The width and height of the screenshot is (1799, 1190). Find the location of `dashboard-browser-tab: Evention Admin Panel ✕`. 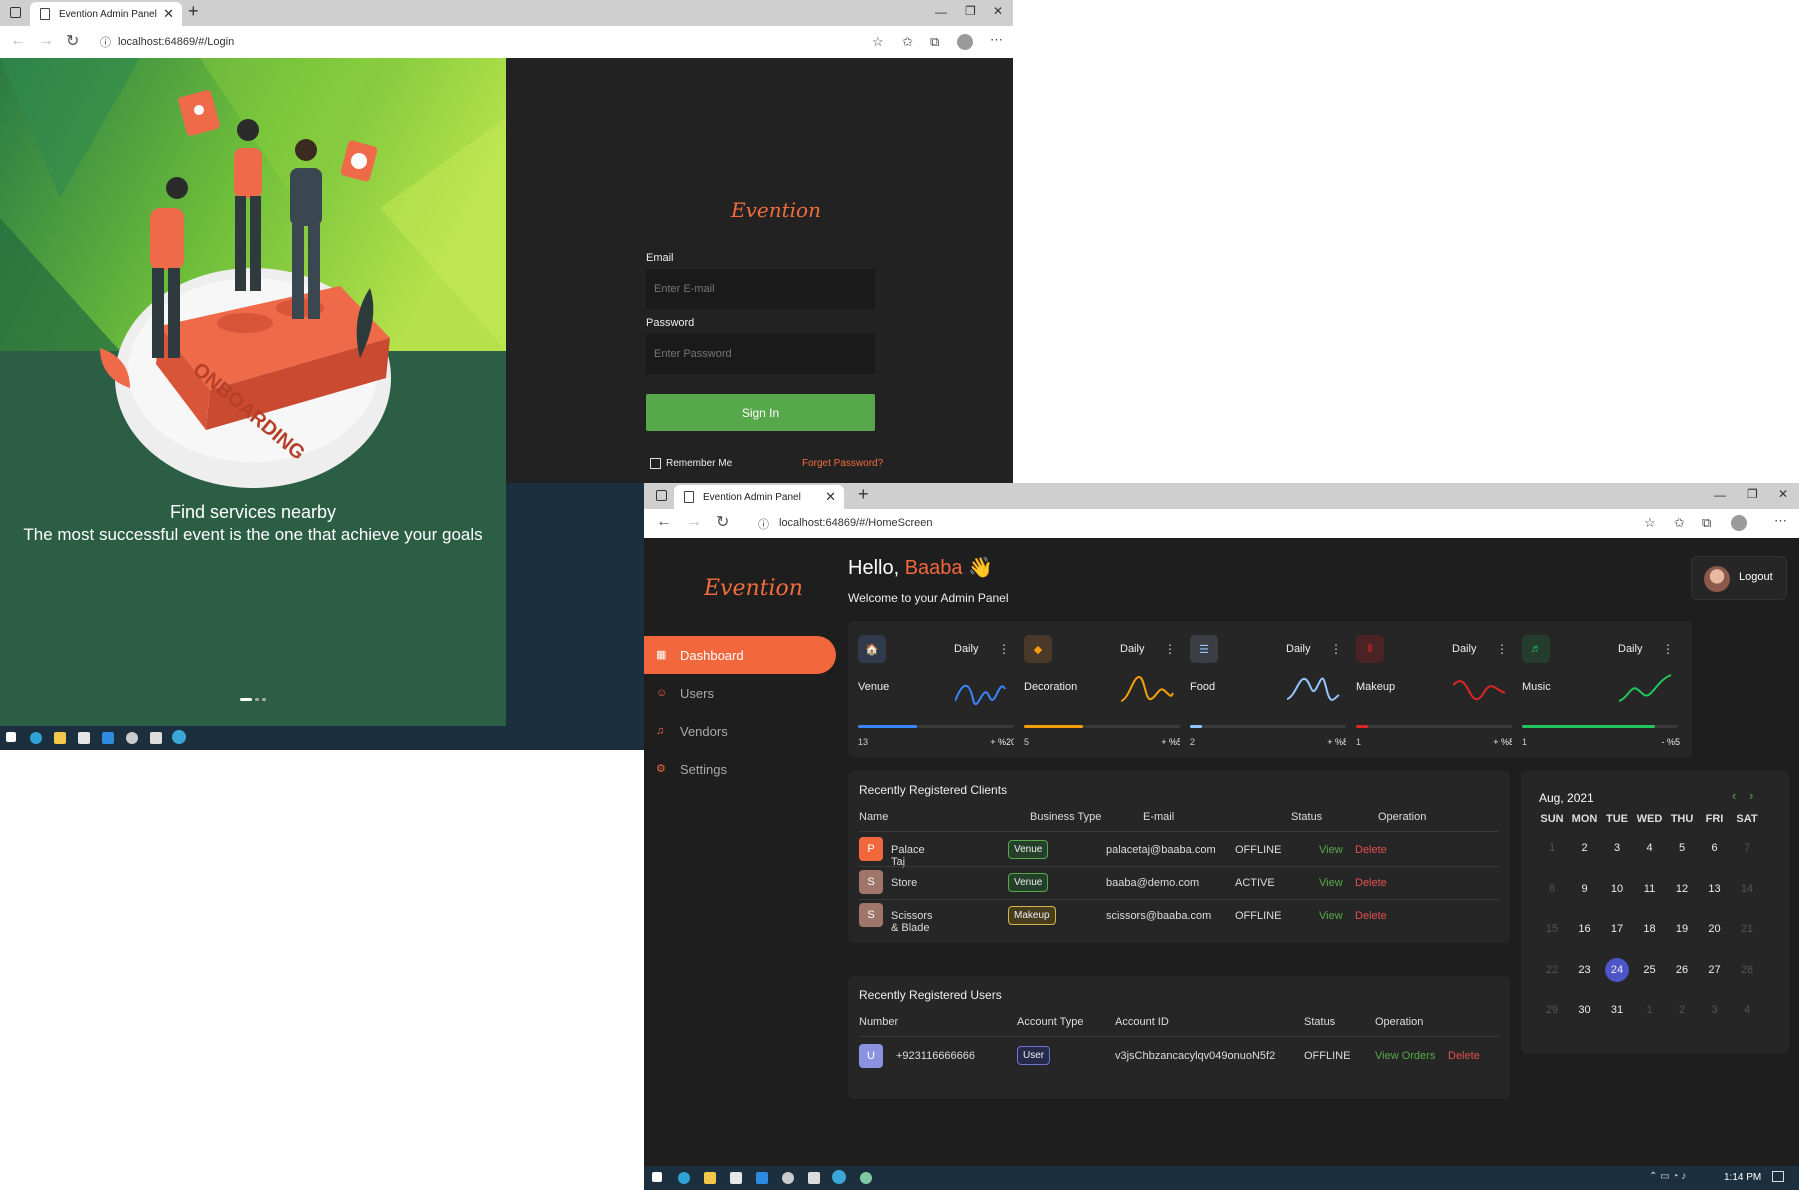

dashboard-browser-tab: Evention Admin Panel ✕ is located at coordinates (759, 497).